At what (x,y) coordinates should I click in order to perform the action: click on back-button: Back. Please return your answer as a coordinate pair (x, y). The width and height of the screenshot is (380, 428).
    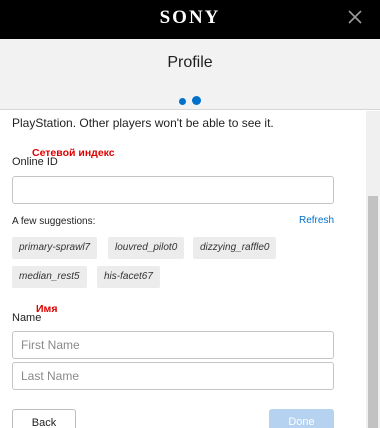
    Looking at the image, I should click on (44, 418).